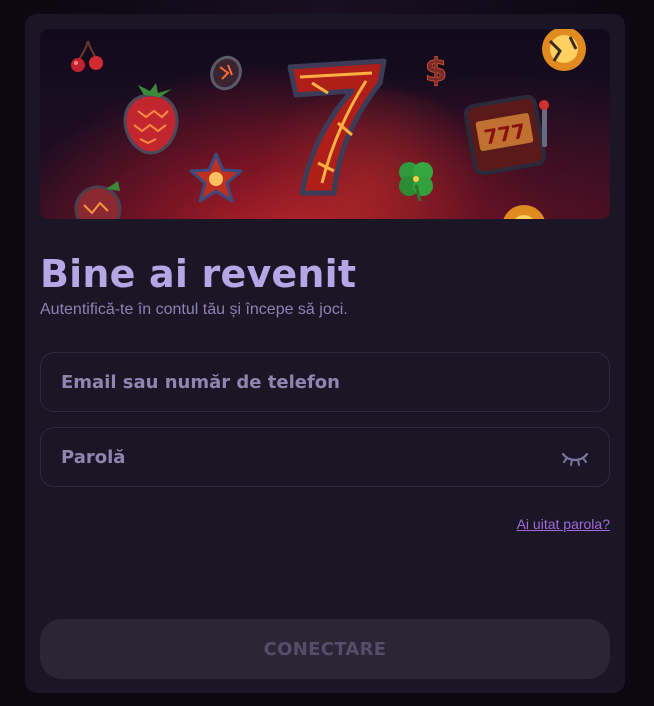 Image resolution: width=654 pixels, height=706 pixels. I want to click on star-icon, so click(216, 177).